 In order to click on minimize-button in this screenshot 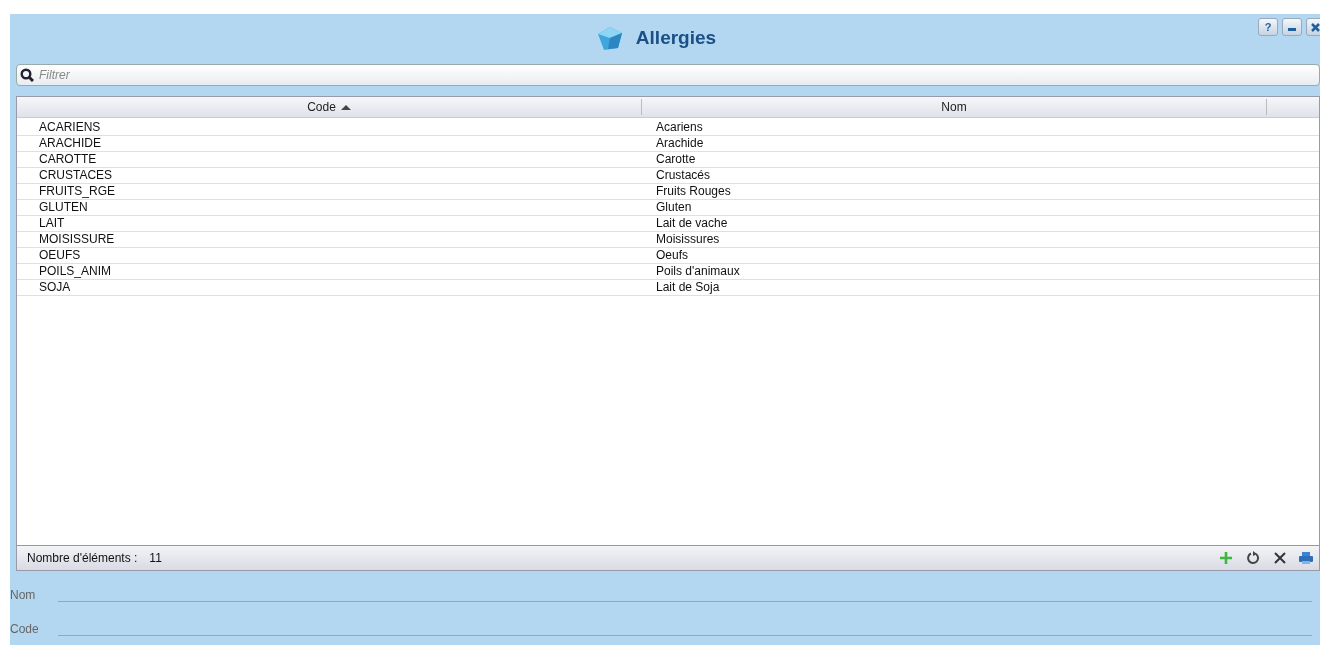, I will do `click(1292, 27)`.